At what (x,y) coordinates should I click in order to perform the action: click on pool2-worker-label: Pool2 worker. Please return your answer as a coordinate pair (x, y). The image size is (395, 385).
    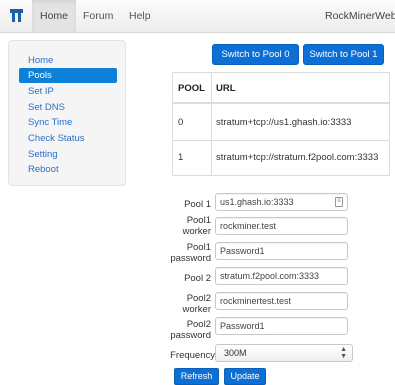
    Looking at the image, I should click on (196, 304).